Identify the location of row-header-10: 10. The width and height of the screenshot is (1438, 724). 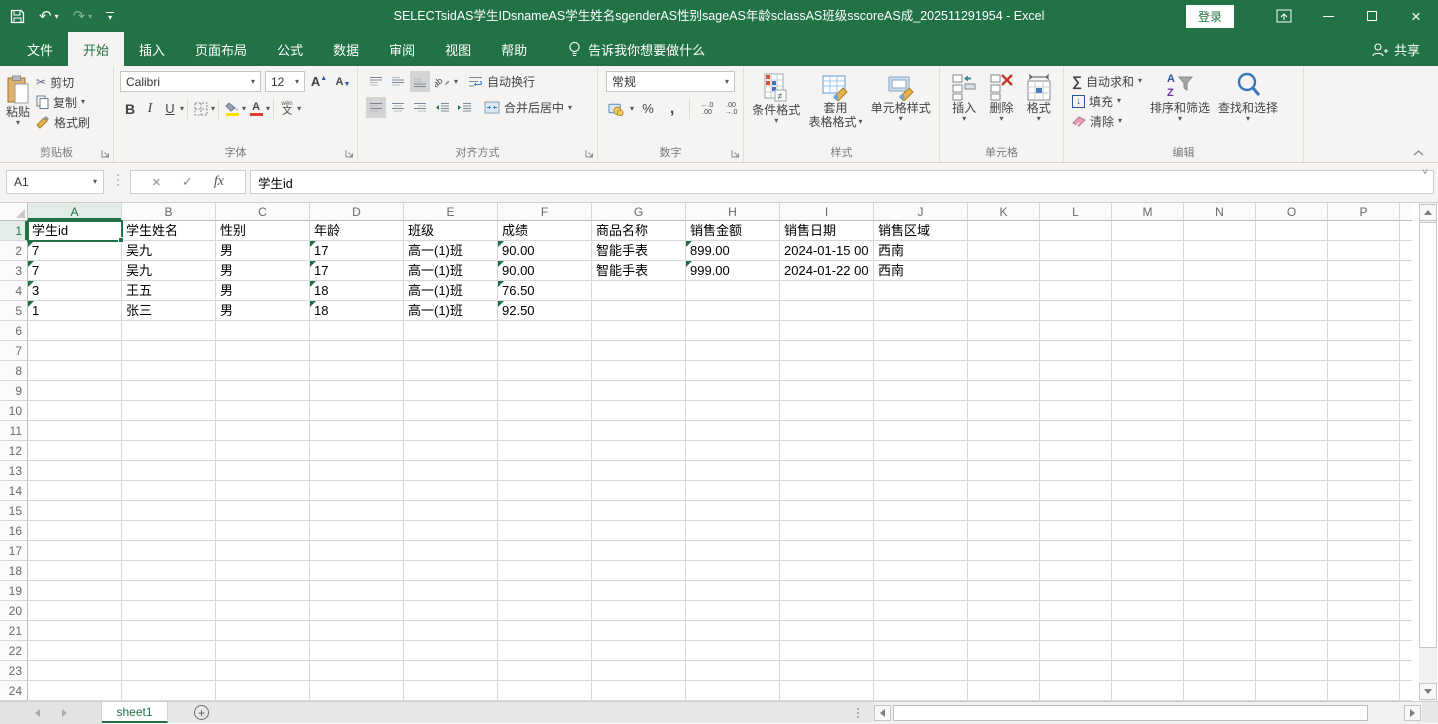
(14, 411).